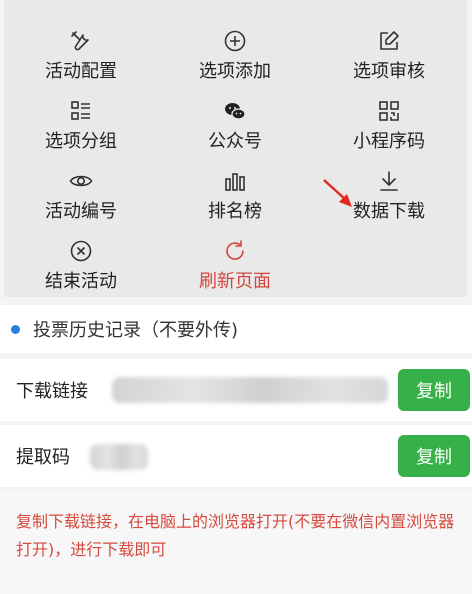  I want to click on menu-item-option-add: 选项添加, so click(235, 60).